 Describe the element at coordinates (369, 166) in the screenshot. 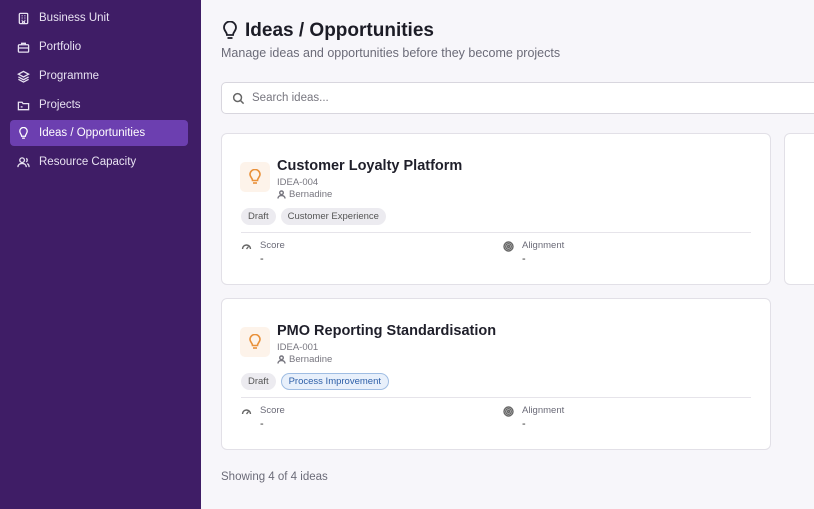

I see `idea-title: Customer Loyalty Platform` at that location.